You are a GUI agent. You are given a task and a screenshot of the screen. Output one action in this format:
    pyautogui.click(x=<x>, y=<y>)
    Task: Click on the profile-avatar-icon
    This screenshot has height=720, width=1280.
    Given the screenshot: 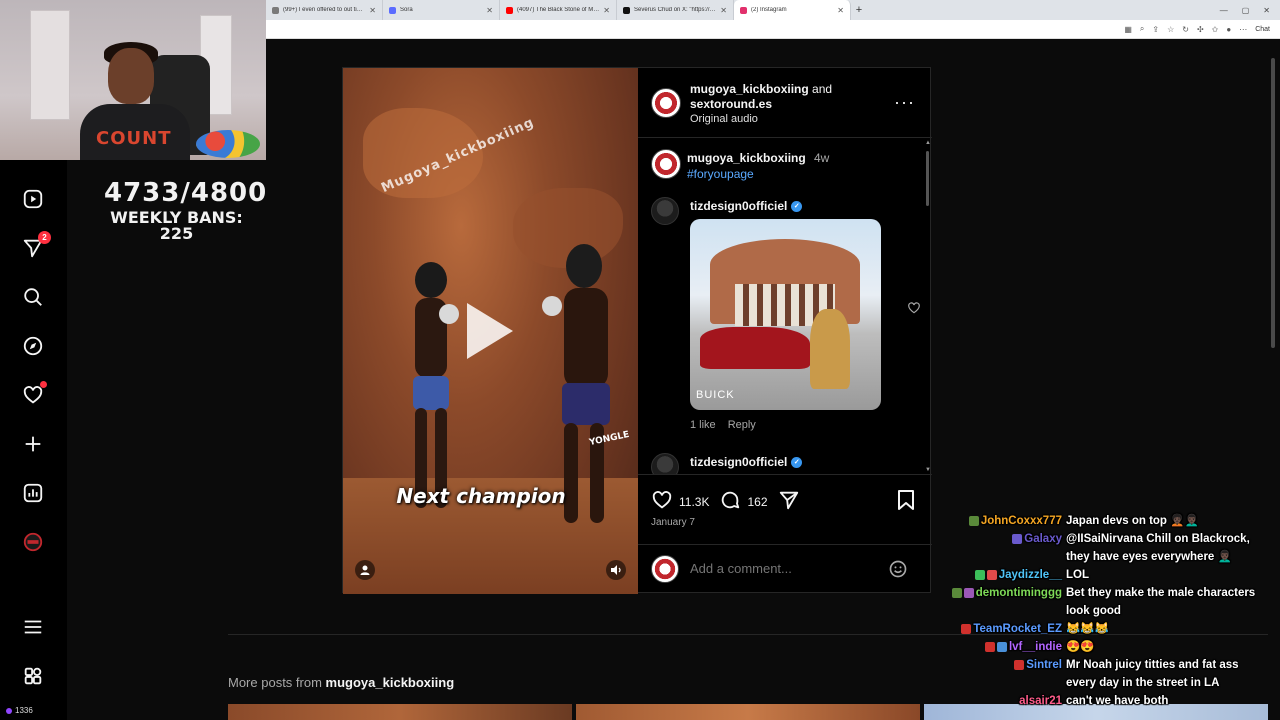 What is the action you would take?
    pyautogui.click(x=33, y=542)
    